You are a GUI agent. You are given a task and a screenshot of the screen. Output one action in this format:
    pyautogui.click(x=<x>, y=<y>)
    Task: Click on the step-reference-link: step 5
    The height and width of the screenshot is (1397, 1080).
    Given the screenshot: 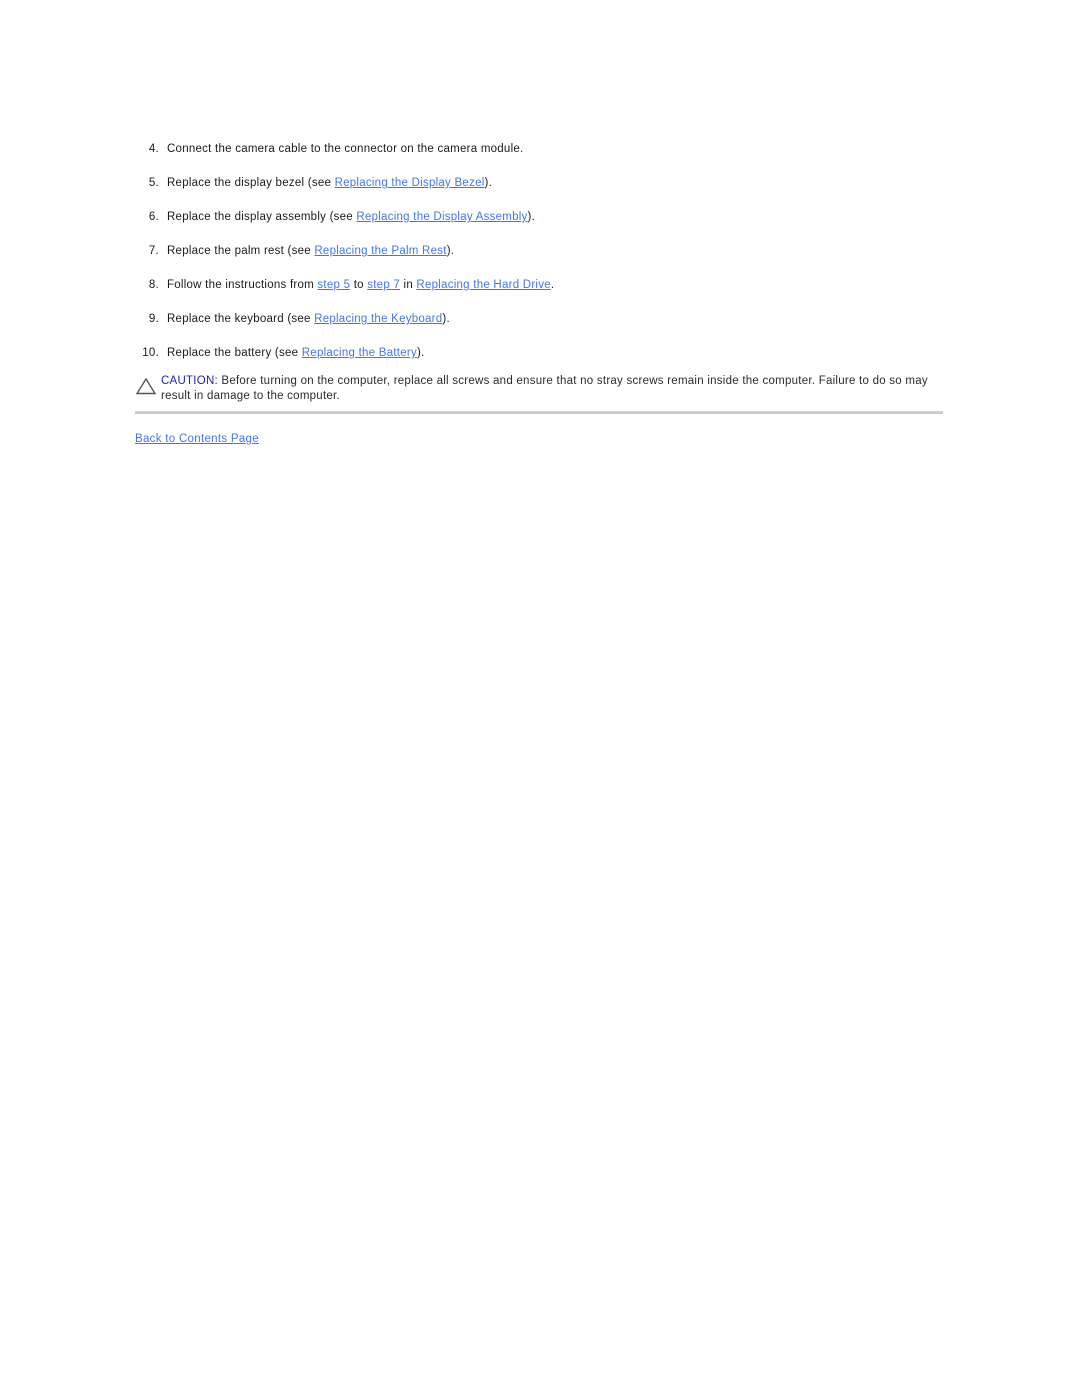 What is the action you would take?
    pyautogui.click(x=333, y=285)
    